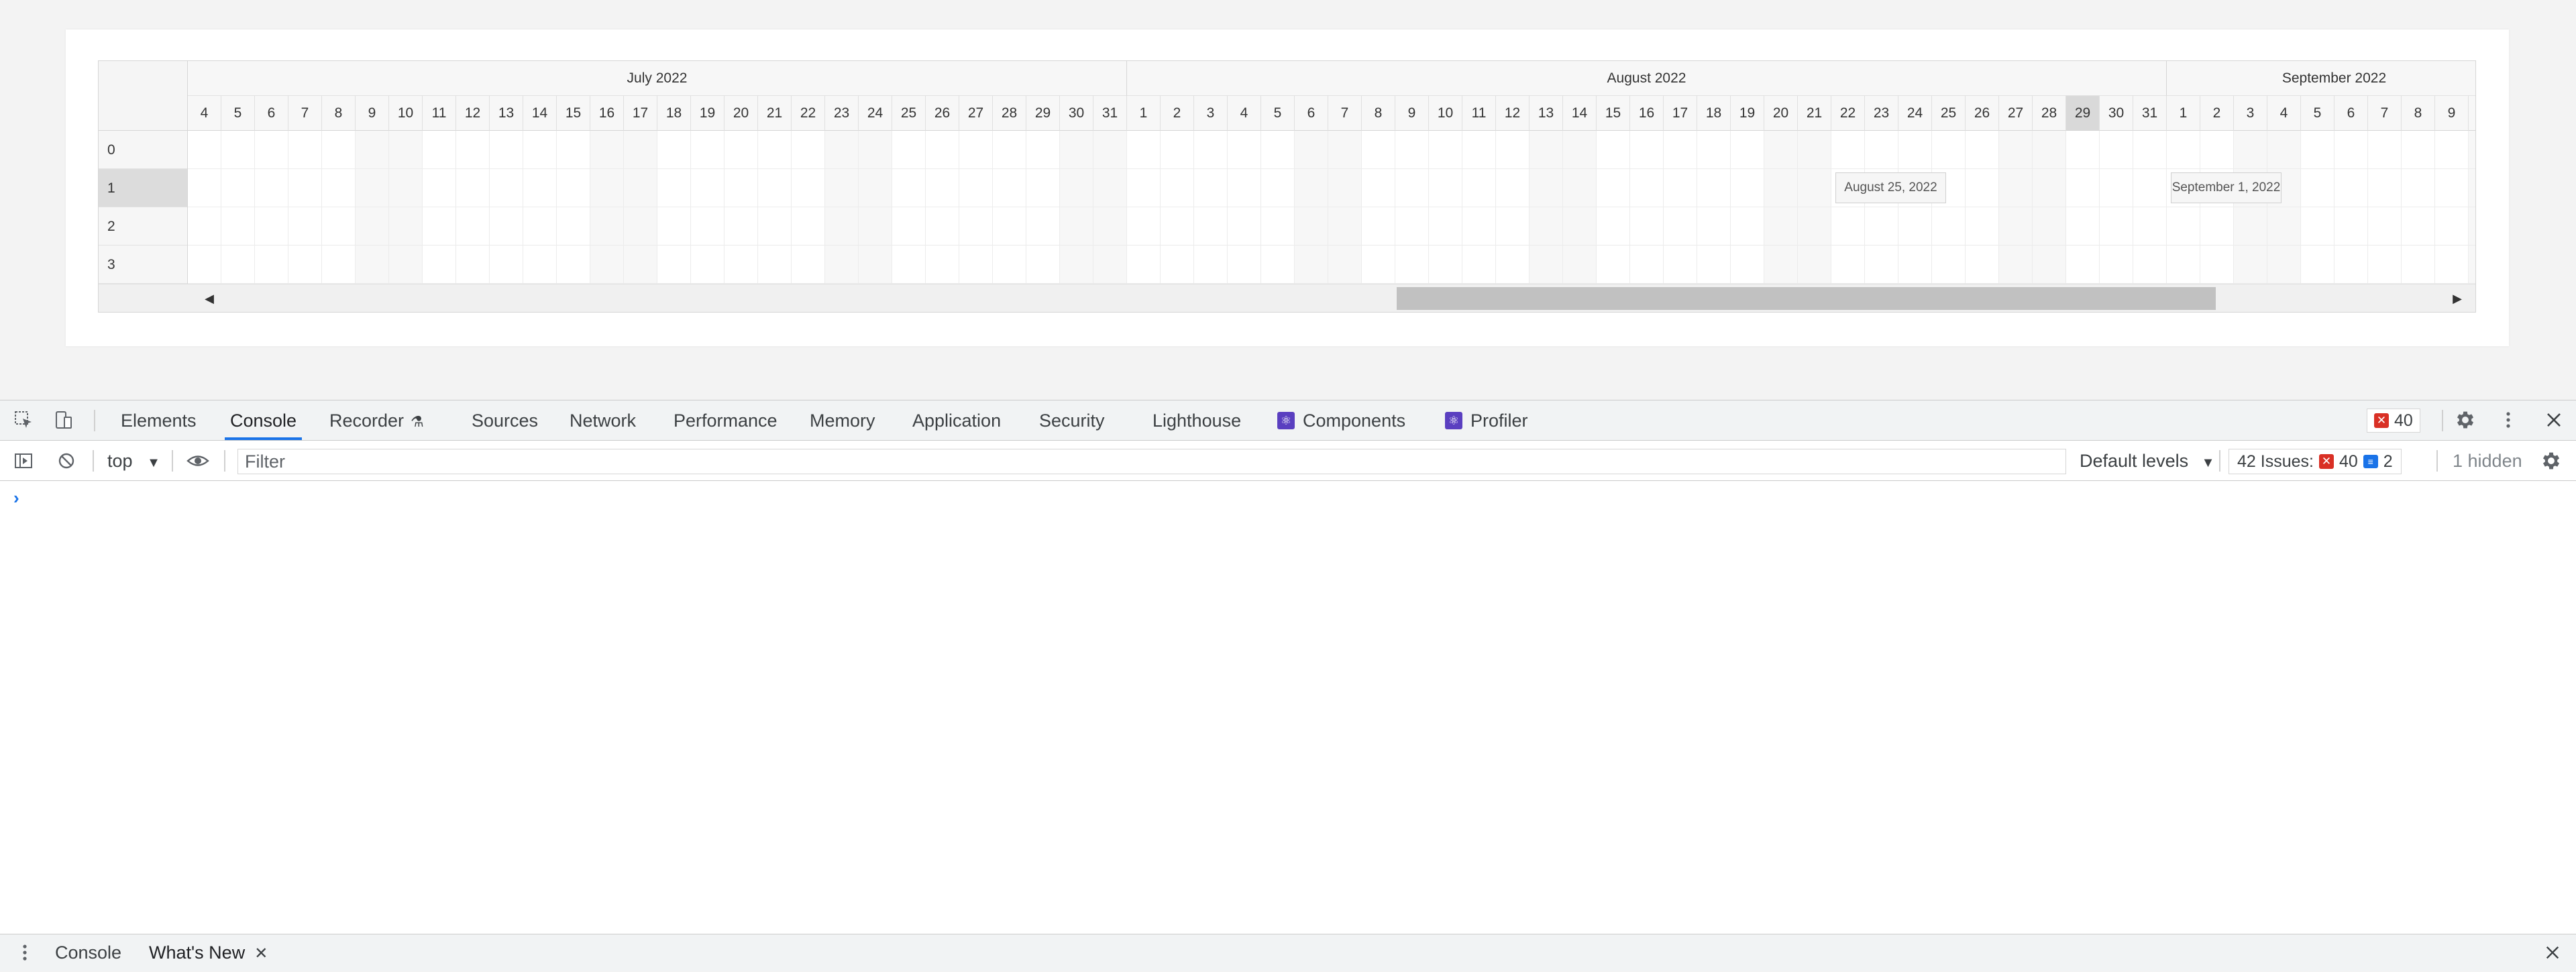 The image size is (2576, 972). What do you see at coordinates (2393, 421) in the screenshot?
I see `error-count-badge: ✕ 40` at bounding box center [2393, 421].